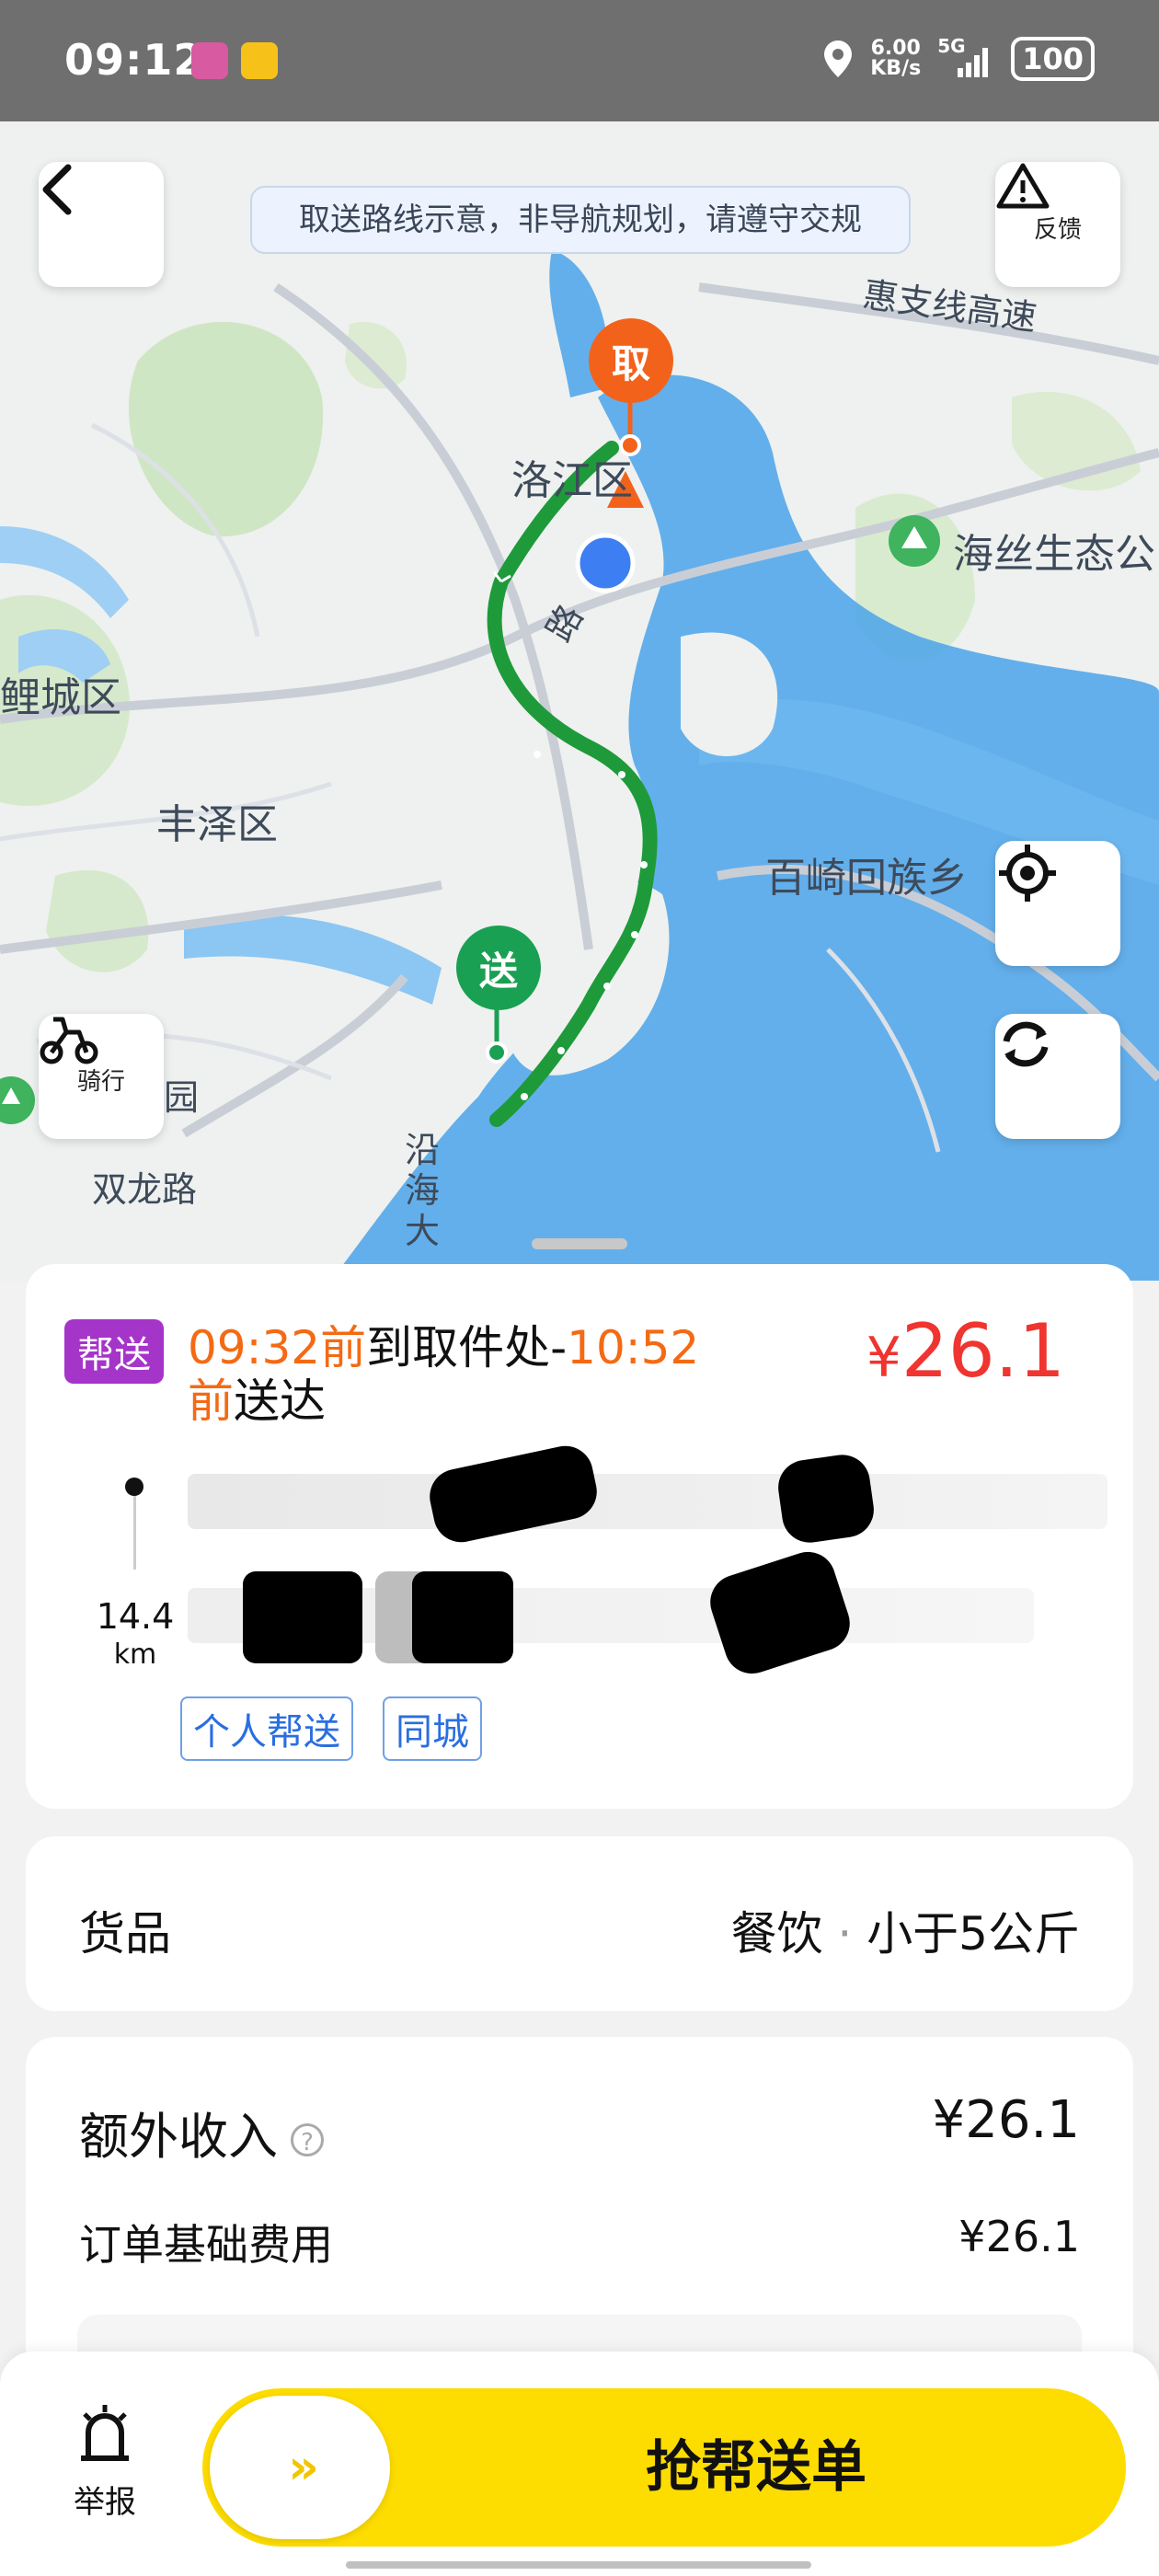 Image resolution: width=1159 pixels, height=2576 pixels. Describe the element at coordinates (217, 824) in the screenshot. I see `map-label-fengze: 丰泽区` at that location.